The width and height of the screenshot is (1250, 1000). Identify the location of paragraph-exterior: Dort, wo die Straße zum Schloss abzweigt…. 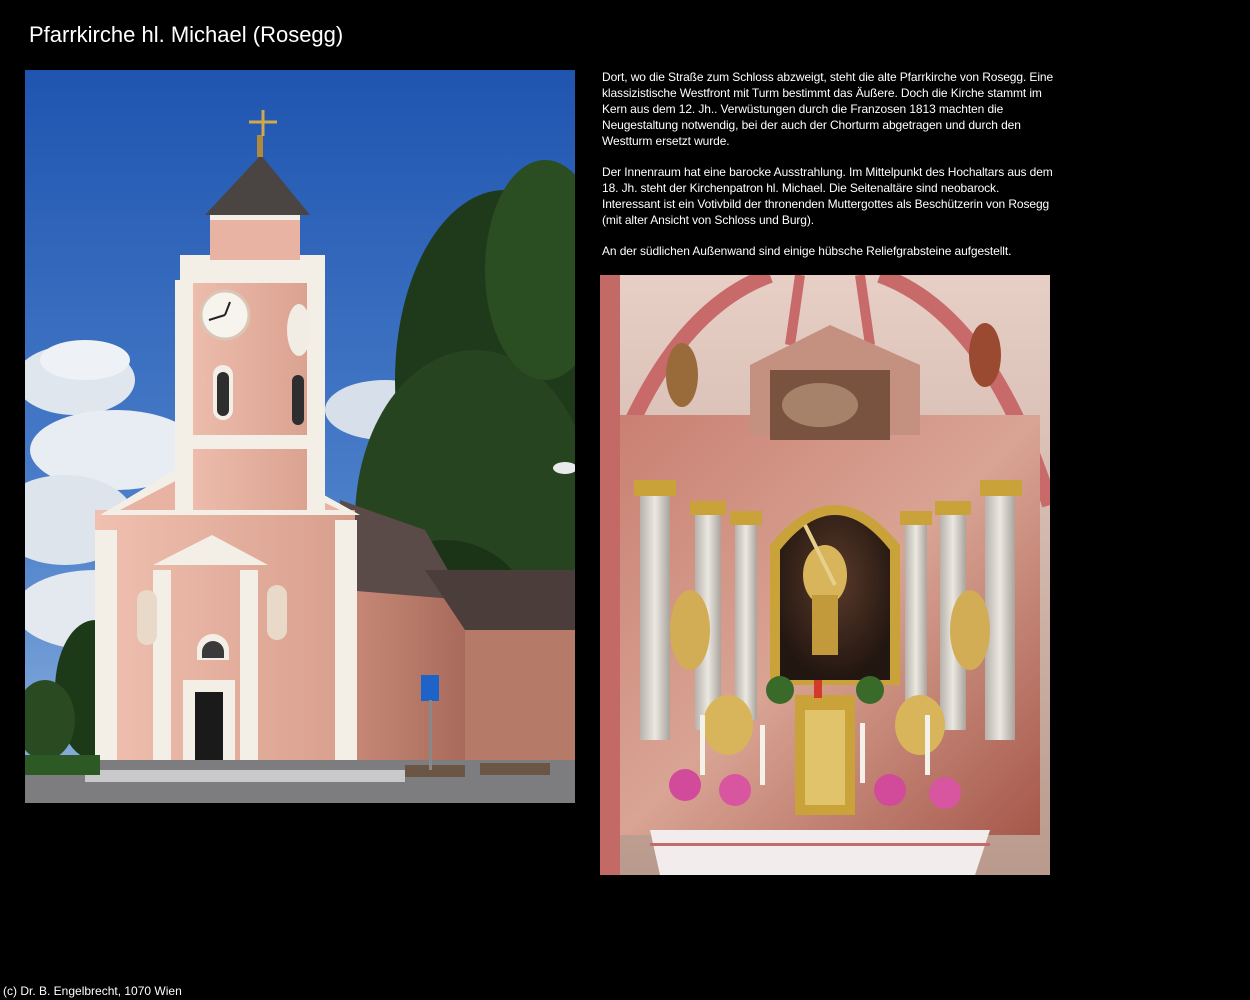
(828, 109).